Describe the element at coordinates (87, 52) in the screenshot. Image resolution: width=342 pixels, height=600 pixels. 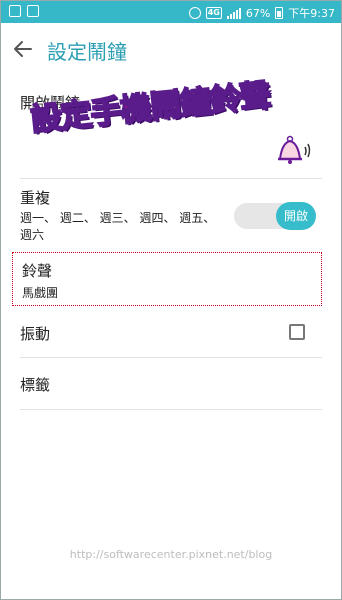
I see `page-title: 設定鬧鐘` at that location.